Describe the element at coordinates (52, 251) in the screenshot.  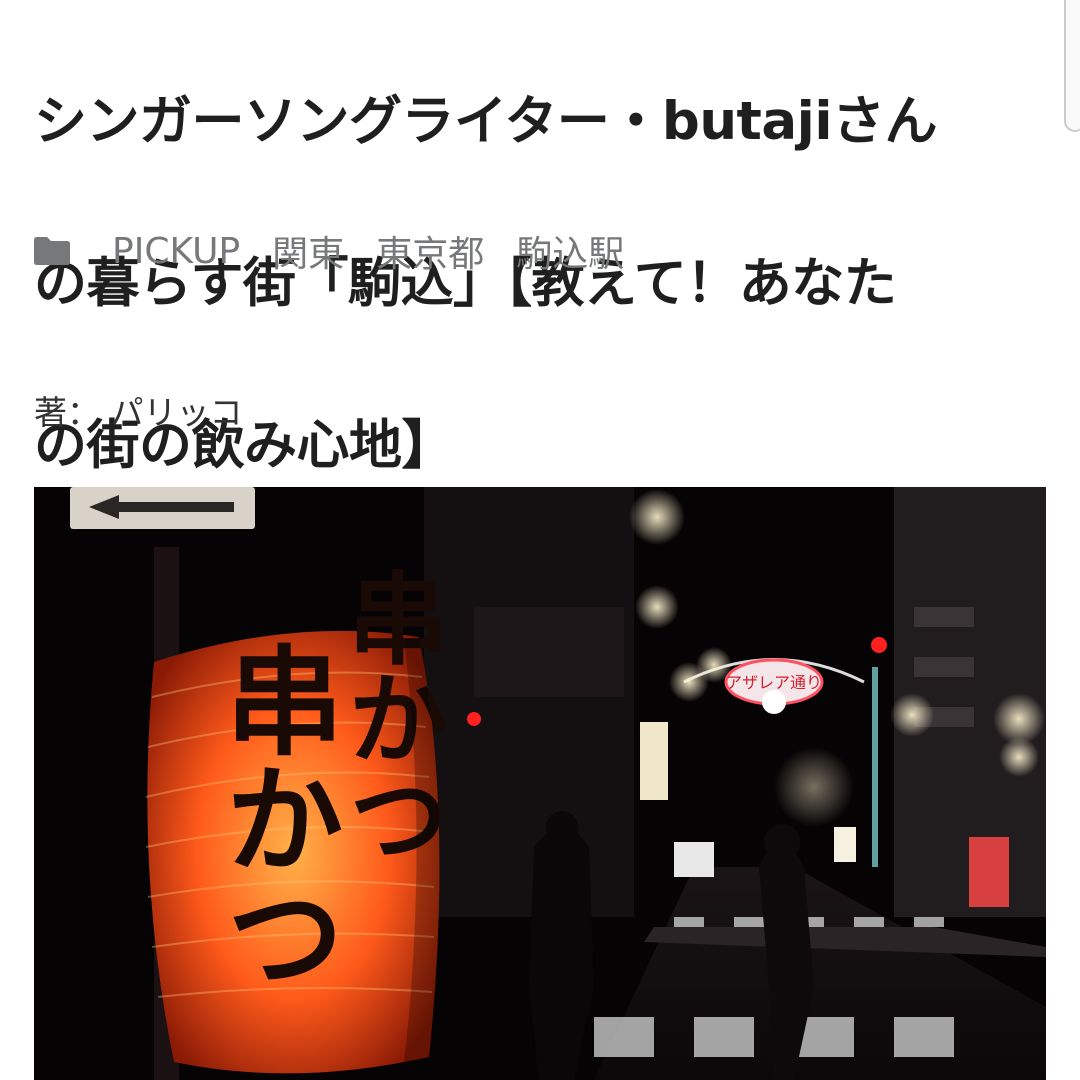
I see `folder-icon` at that location.